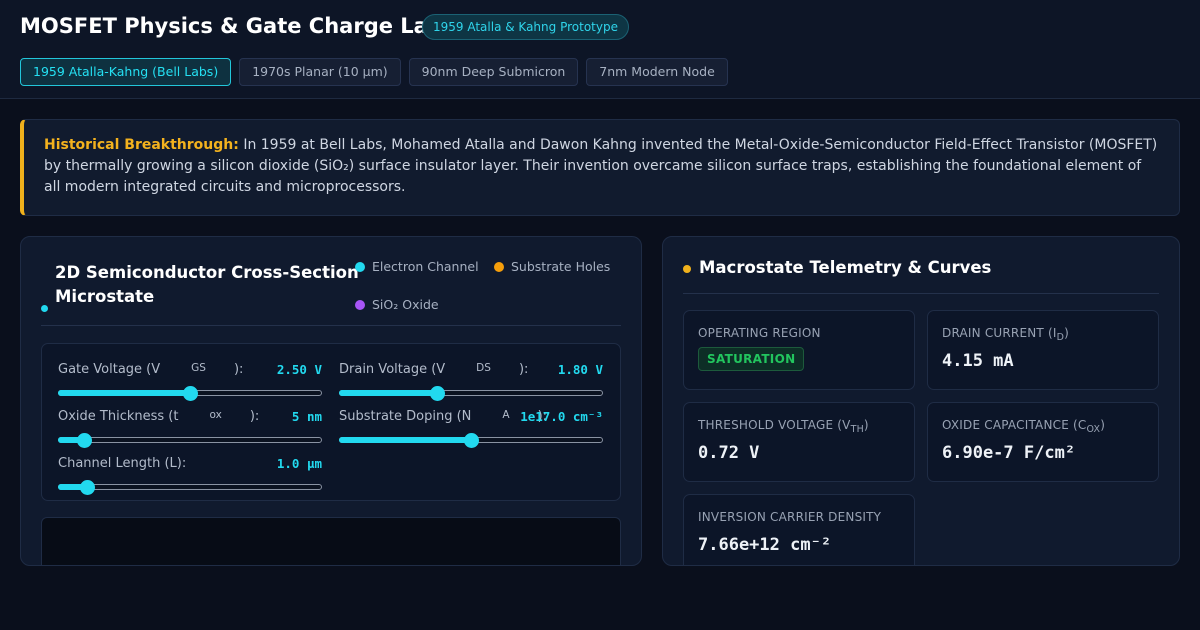 The width and height of the screenshot is (1200, 630). Describe the element at coordinates (751, 359) in the screenshot. I see `status-badge: SATURATION` at that location.